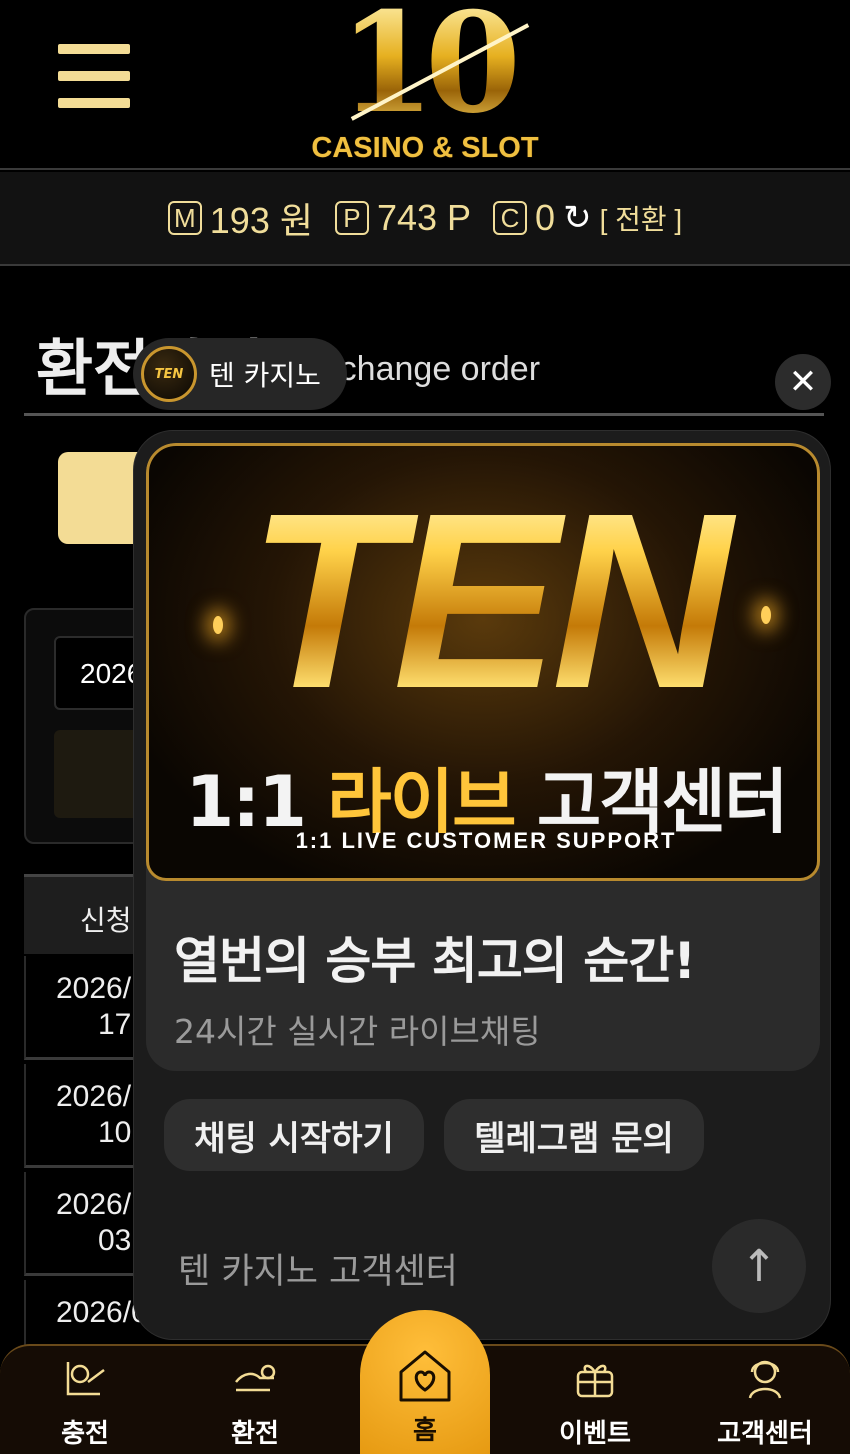 Image resolution: width=850 pixels, height=1454 pixels. I want to click on money-icon: M, so click(184, 218).